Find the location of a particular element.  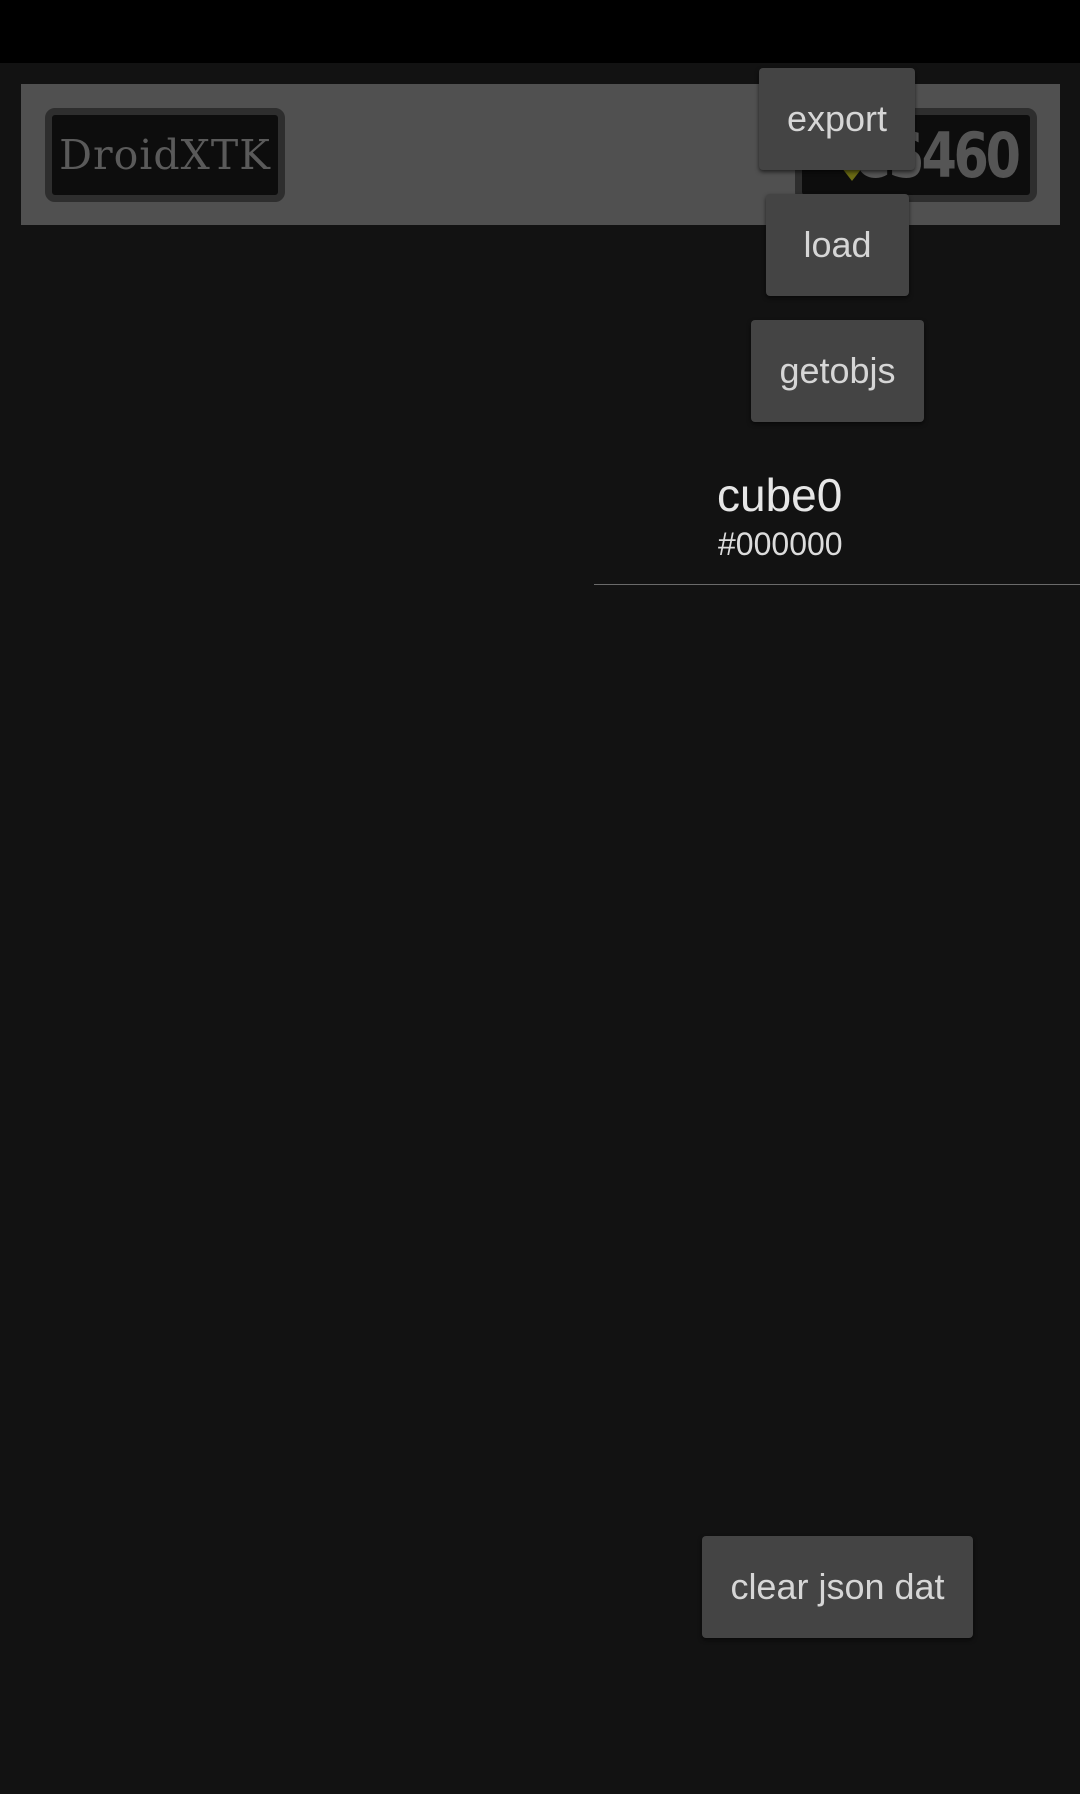

object-list: cube0 #000000 is located at coordinates (837, 521).